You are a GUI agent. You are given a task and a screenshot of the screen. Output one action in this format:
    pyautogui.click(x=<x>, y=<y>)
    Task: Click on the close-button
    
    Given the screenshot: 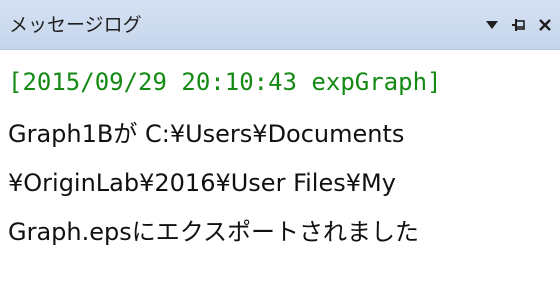 What is the action you would take?
    pyautogui.click(x=545, y=25)
    